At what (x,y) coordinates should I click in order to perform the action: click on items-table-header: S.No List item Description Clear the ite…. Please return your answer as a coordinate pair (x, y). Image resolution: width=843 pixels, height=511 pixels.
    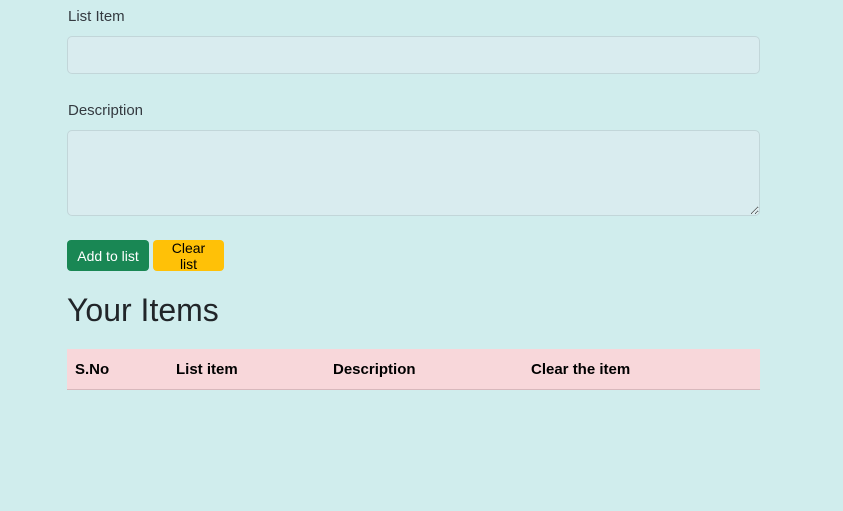
    Looking at the image, I should click on (413, 369).